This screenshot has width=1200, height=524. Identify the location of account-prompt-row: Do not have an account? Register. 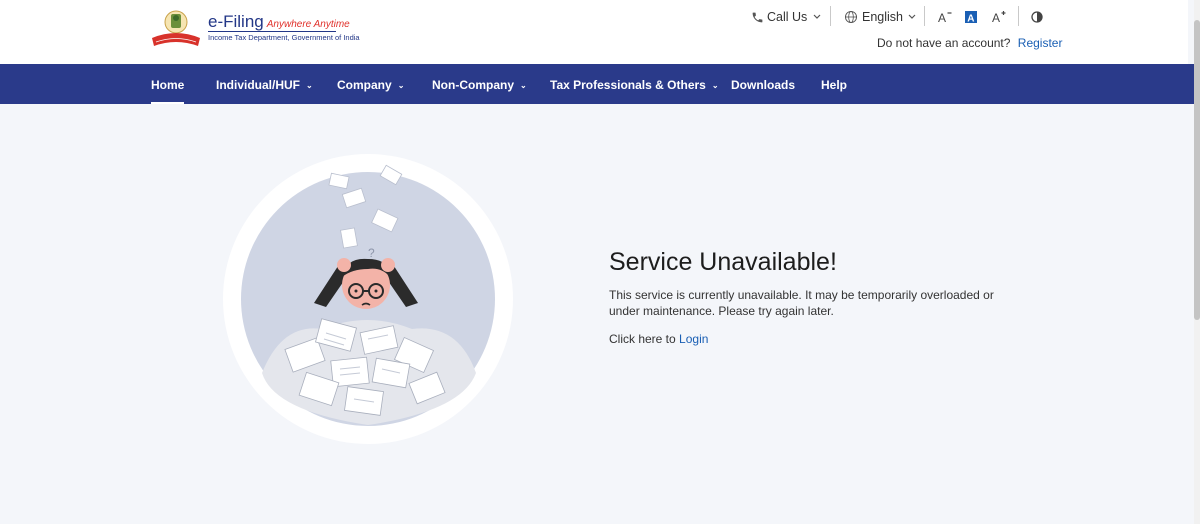
(969, 43).